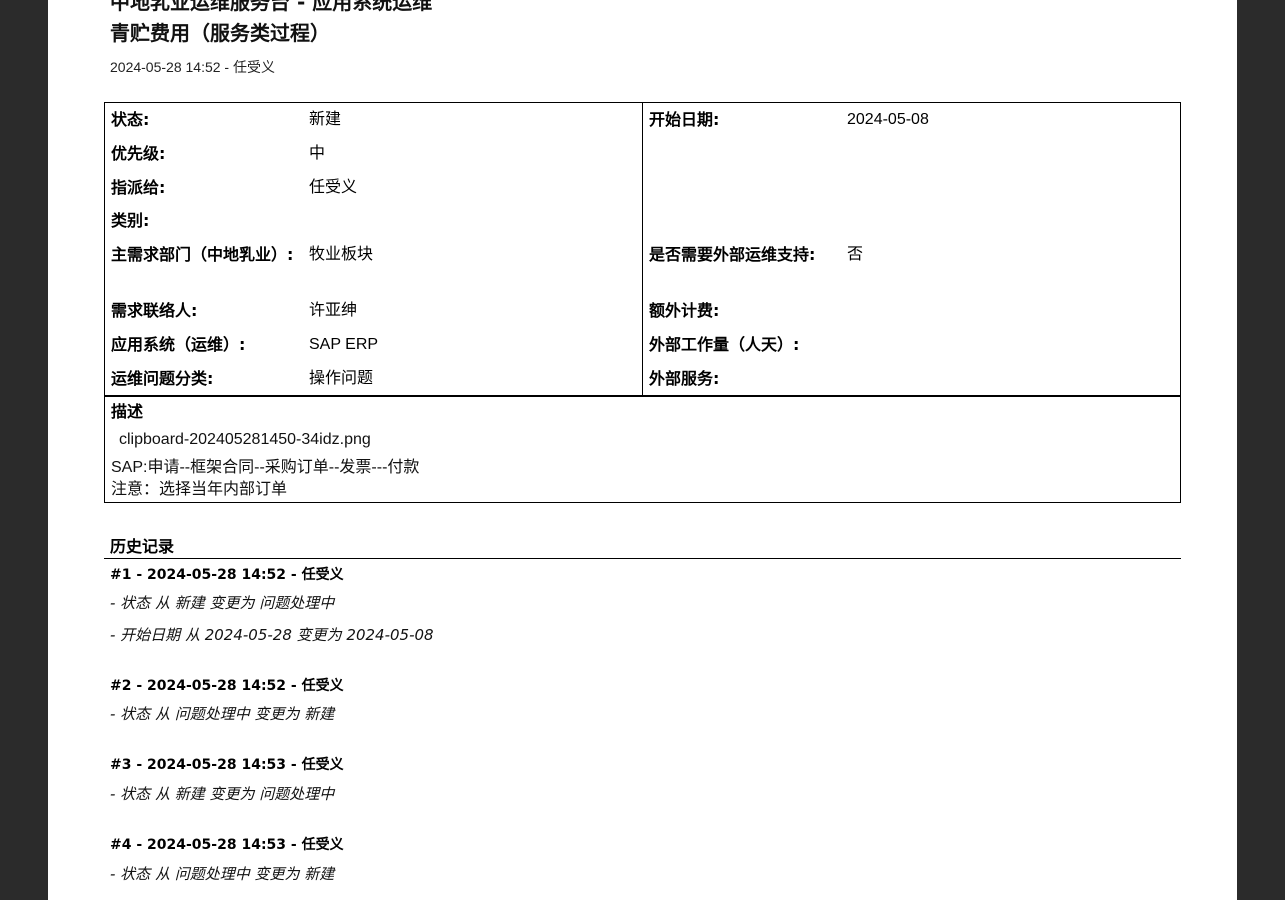 The image size is (1285, 900). What do you see at coordinates (1261, 450) in the screenshot?
I see `viewer-margin-right` at bounding box center [1261, 450].